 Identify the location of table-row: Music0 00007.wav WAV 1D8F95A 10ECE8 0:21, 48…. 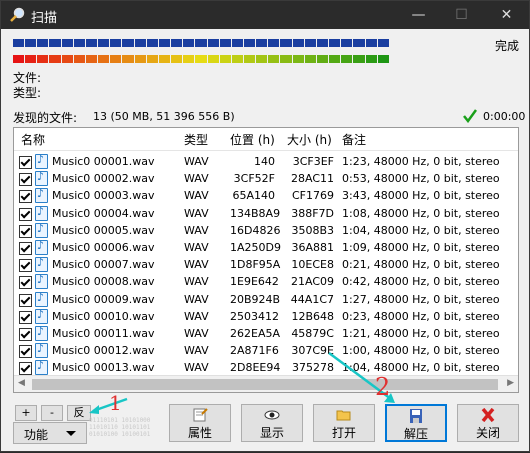
(266, 265).